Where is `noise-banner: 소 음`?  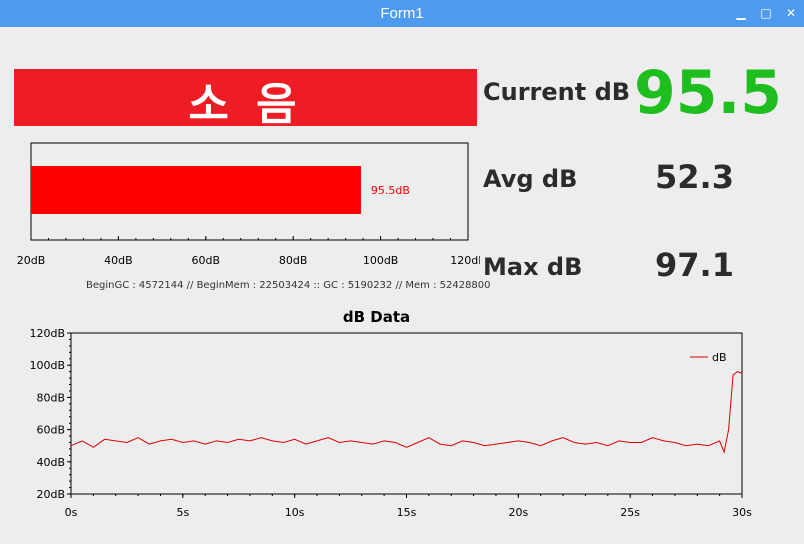
noise-banner: 소 음 is located at coordinates (245, 97).